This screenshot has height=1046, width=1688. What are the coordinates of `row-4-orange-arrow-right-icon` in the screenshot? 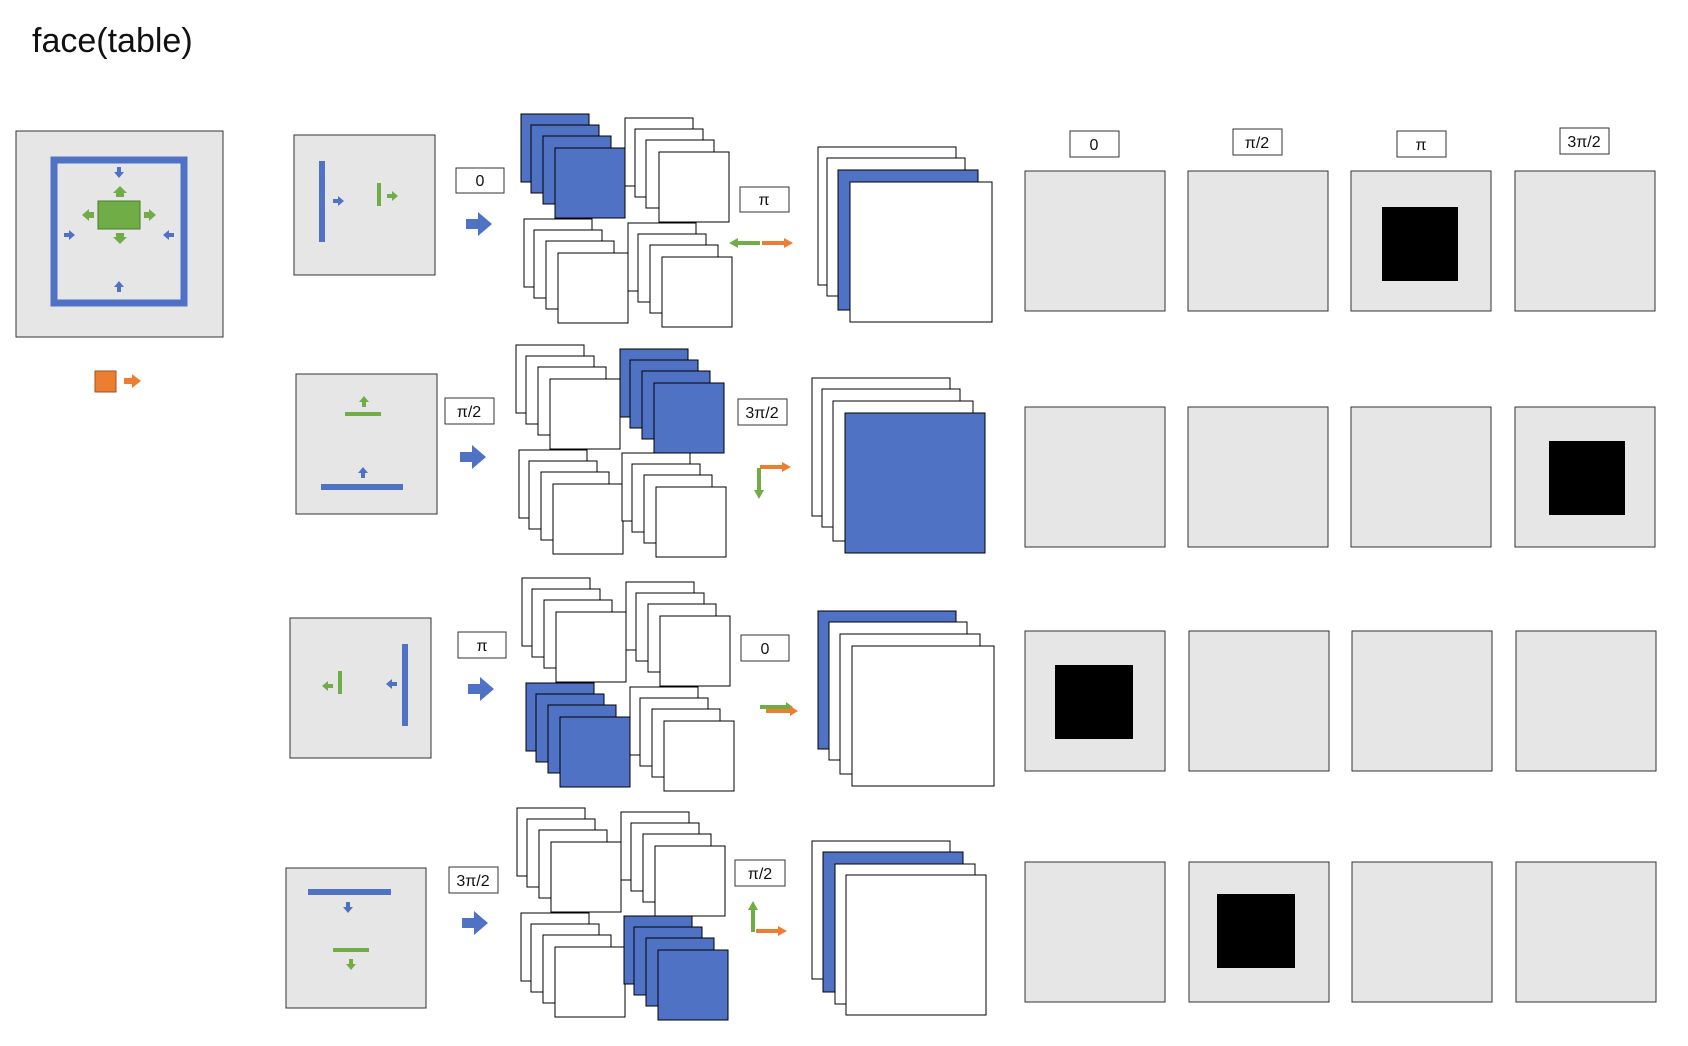 It's located at (771, 931).